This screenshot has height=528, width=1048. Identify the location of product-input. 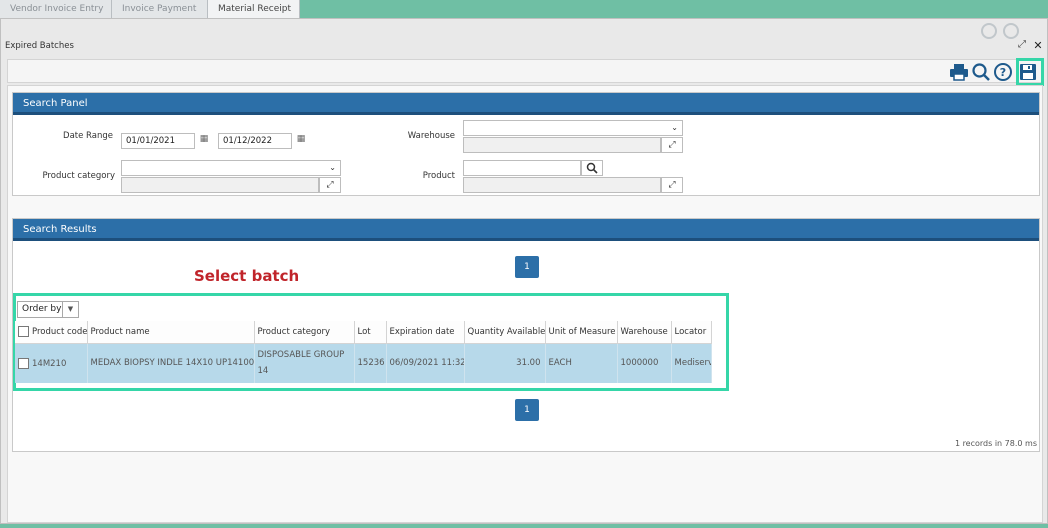
(522, 168).